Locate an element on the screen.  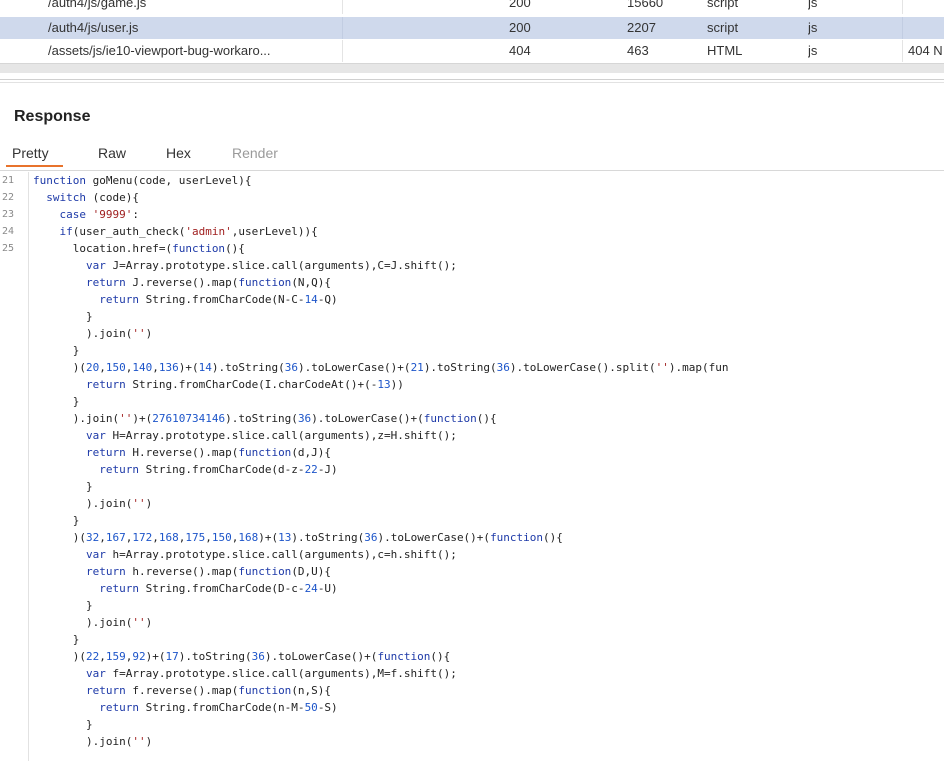
code-line: return String.fromCharCode(N-C-14-Q) is located at coordinates (218, 299).